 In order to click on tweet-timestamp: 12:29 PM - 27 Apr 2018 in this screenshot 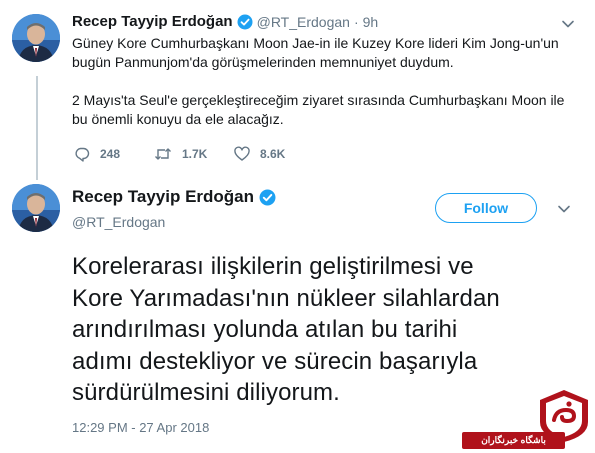, I will do `click(140, 427)`.